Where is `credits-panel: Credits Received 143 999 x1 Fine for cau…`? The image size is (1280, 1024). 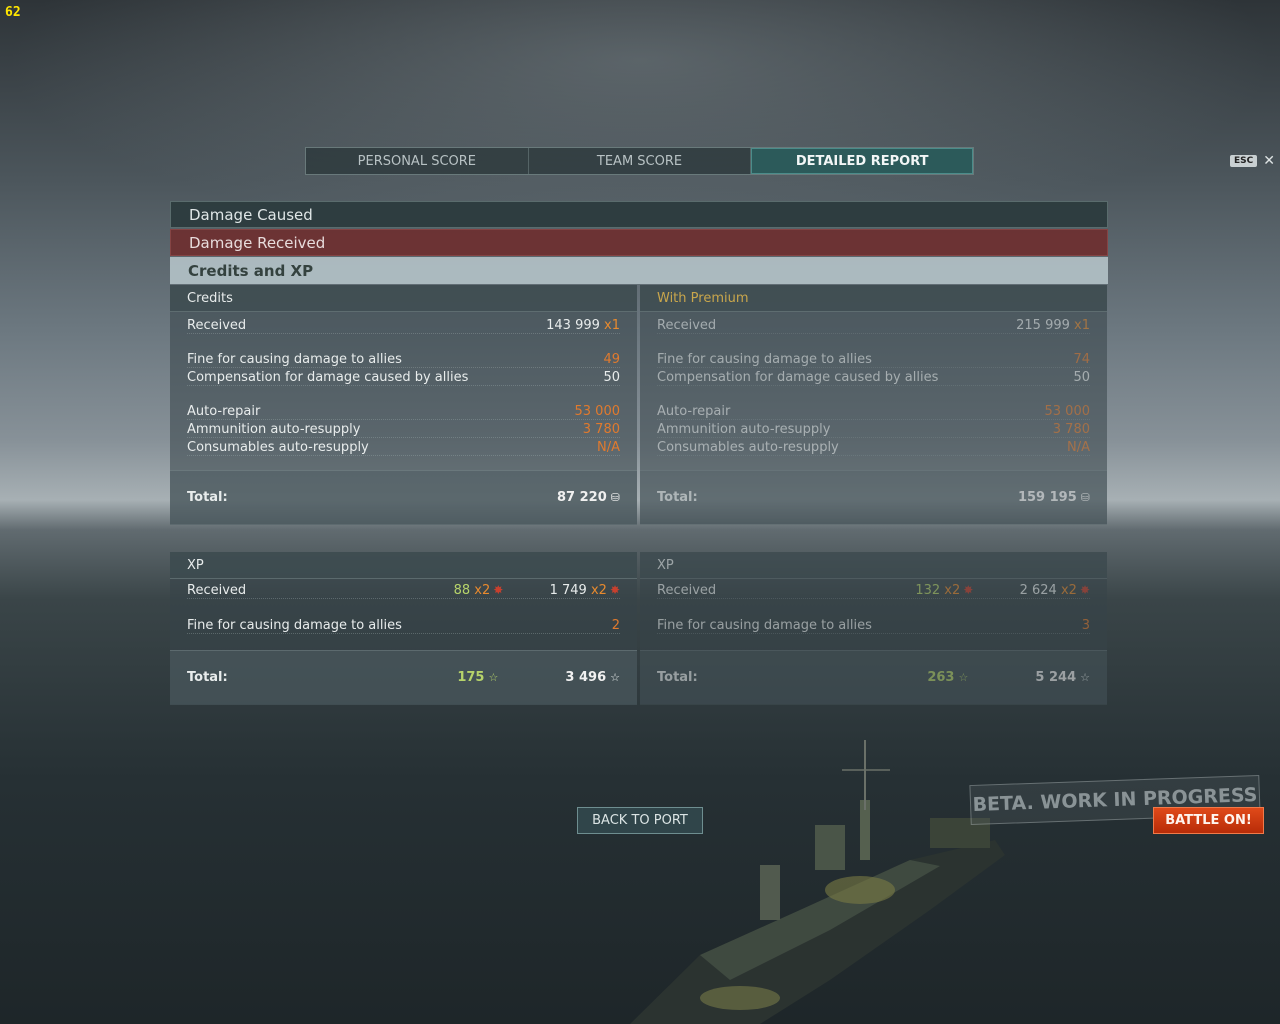
credits-panel: Credits Received 143 999 x1 Fine for cau… is located at coordinates (403, 405).